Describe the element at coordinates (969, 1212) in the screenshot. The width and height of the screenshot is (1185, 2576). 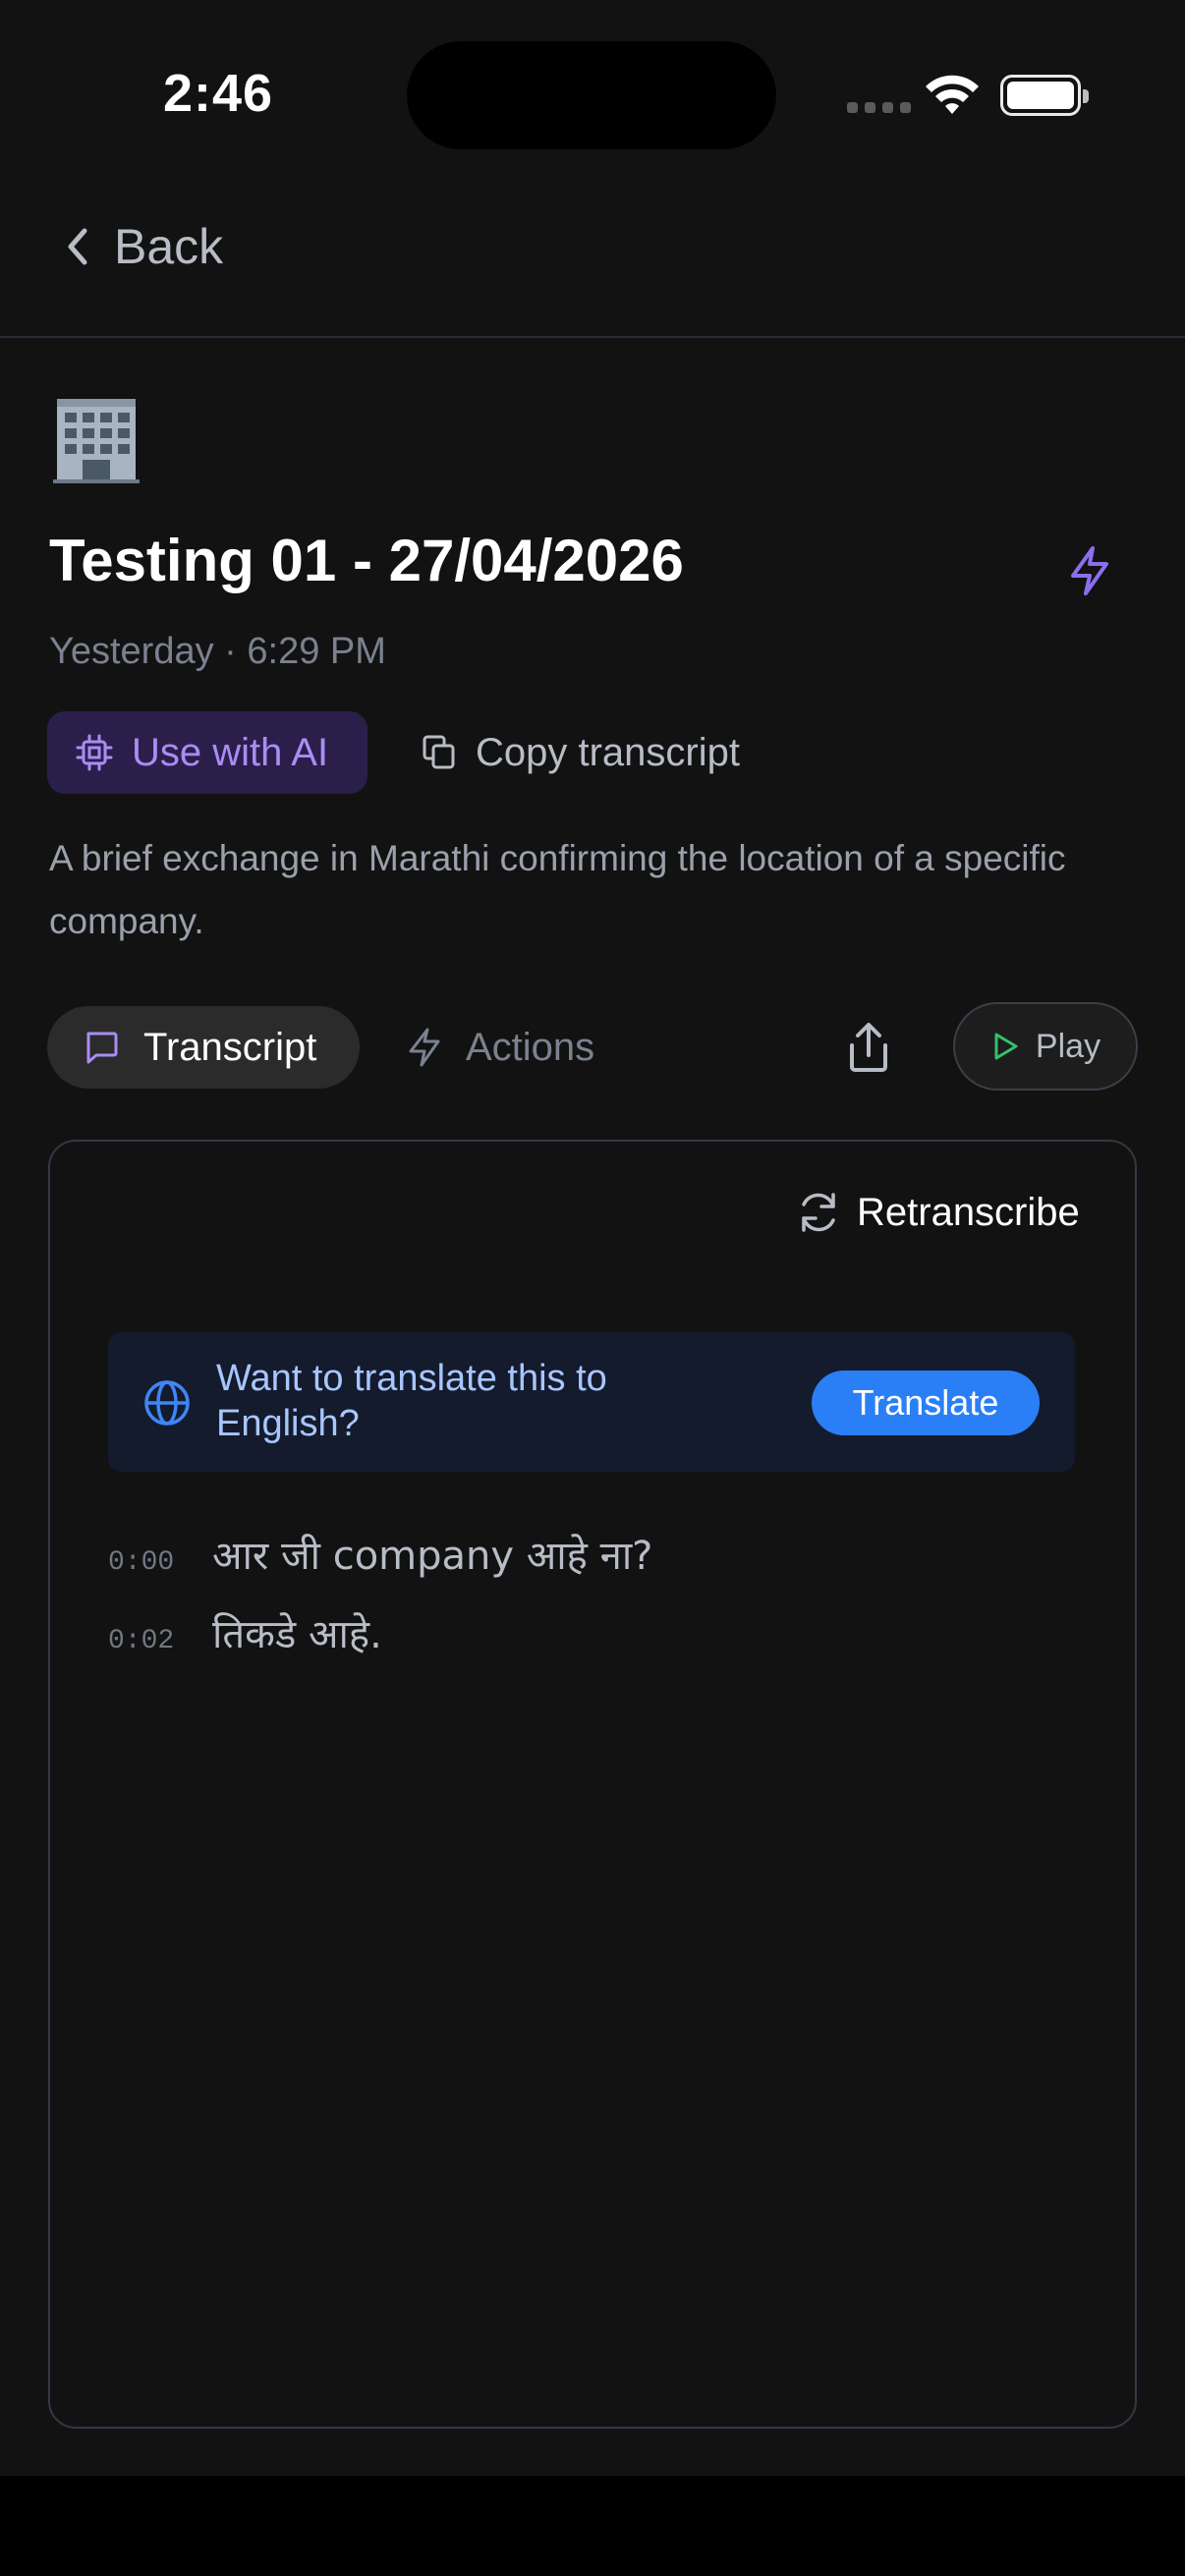
I see `retranscribe-label: Retranscribe` at that location.